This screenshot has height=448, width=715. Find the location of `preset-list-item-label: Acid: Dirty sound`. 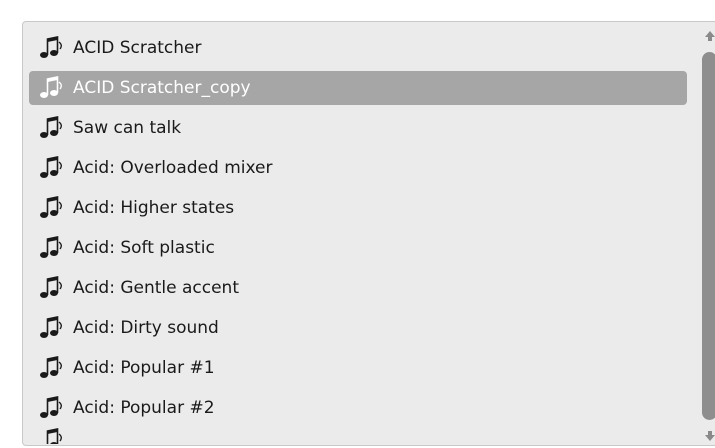

preset-list-item-label: Acid: Dirty sound is located at coordinates (146, 328).